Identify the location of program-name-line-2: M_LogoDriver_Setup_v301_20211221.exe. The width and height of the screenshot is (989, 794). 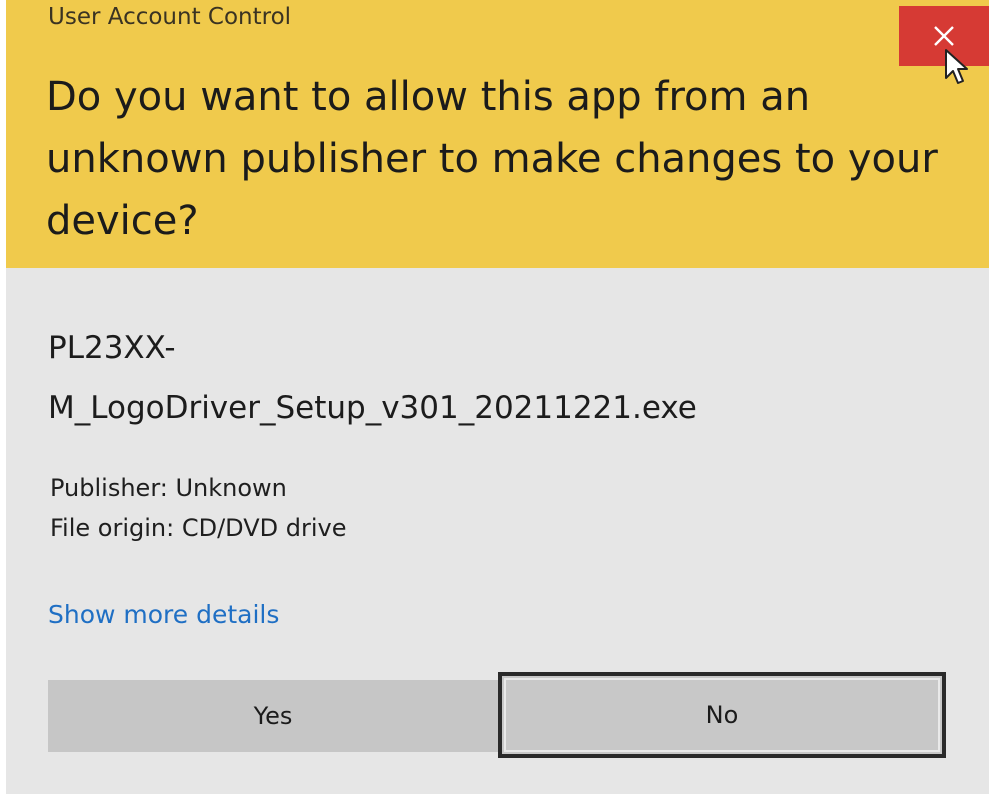
(372, 408).